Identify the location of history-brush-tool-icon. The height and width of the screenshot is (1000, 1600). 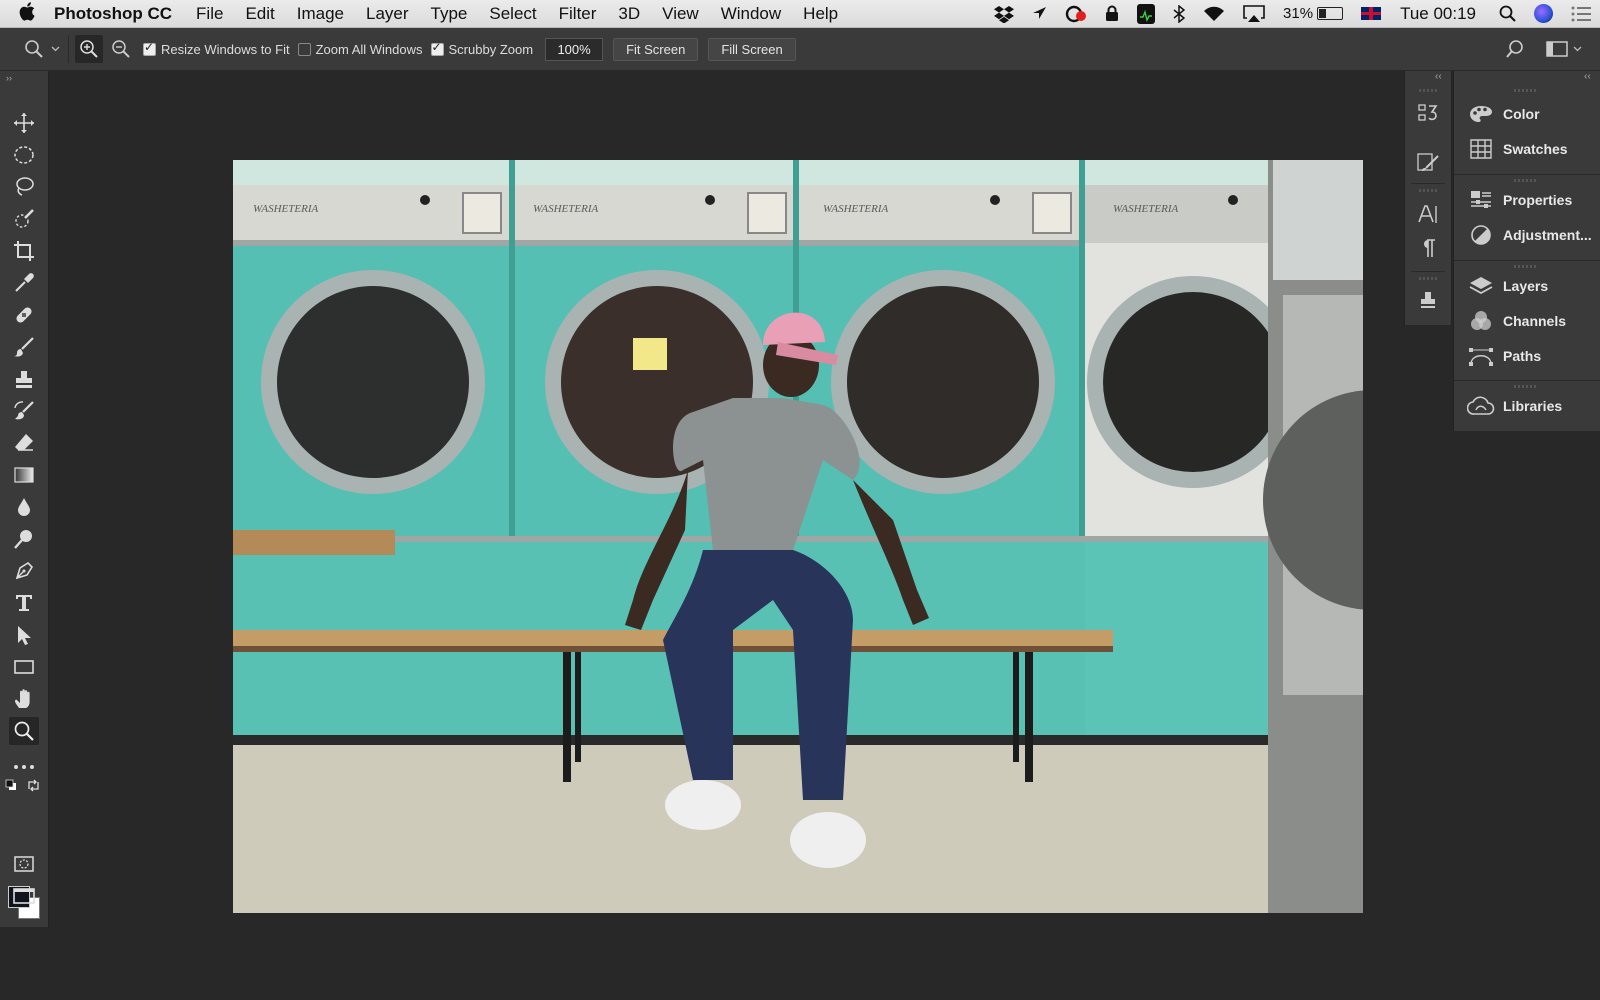
(24, 411).